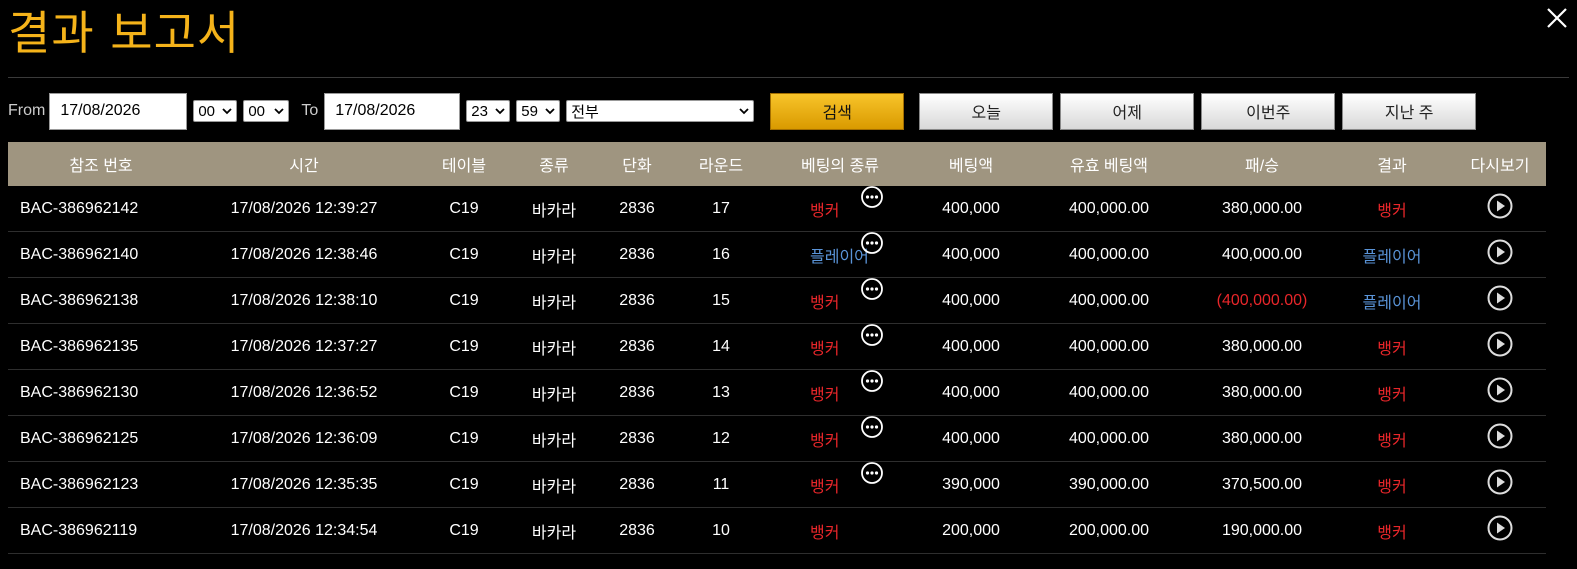 Image resolution: width=1577 pixels, height=569 pixels. What do you see at coordinates (986, 111) in the screenshot?
I see `today-button: 오늘` at bounding box center [986, 111].